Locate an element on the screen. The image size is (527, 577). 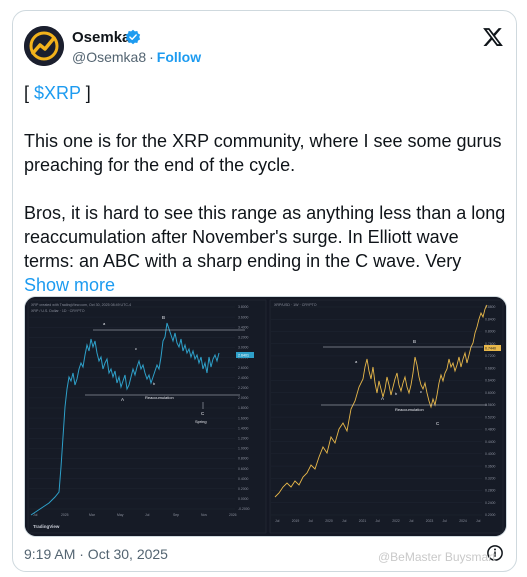
left-label-B: B is located at coordinates (163, 317).